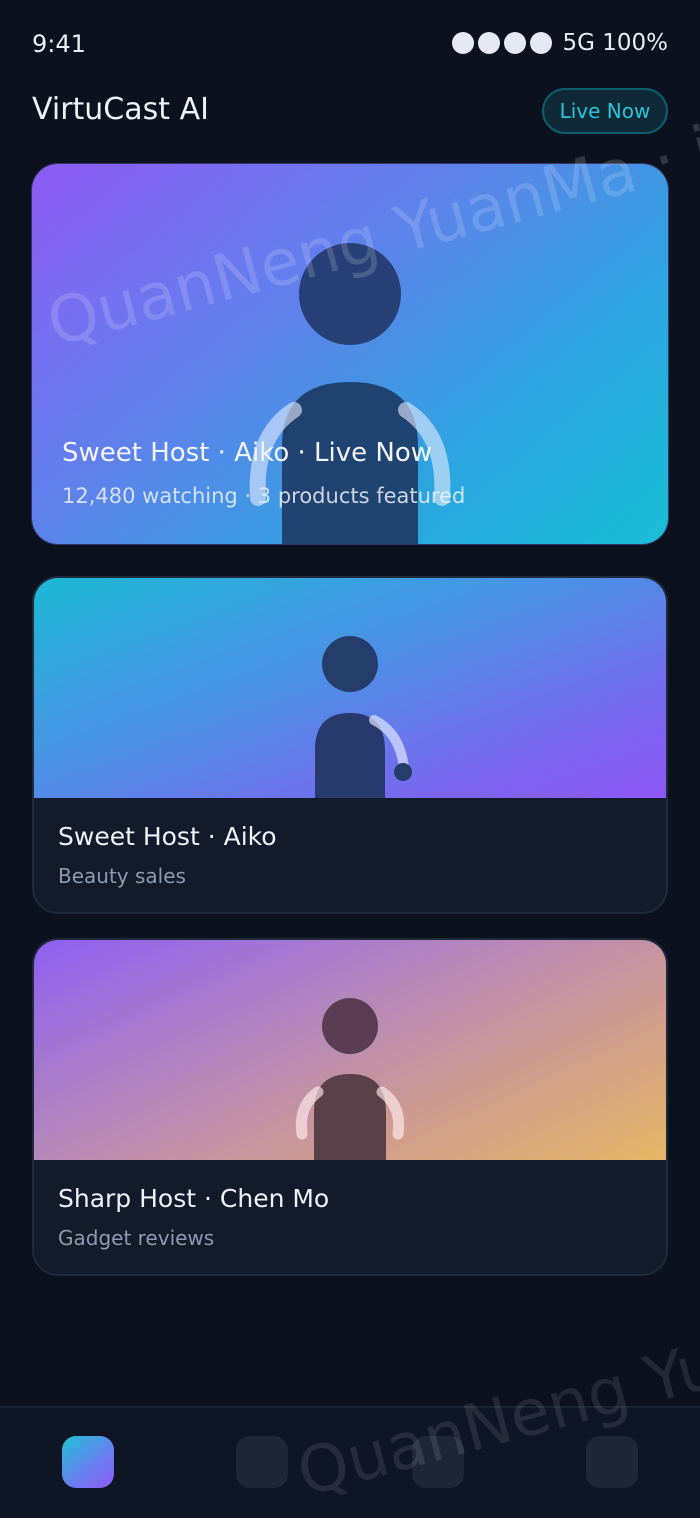  What do you see at coordinates (502, 43) in the screenshot?
I see `signal-dots-icon` at bounding box center [502, 43].